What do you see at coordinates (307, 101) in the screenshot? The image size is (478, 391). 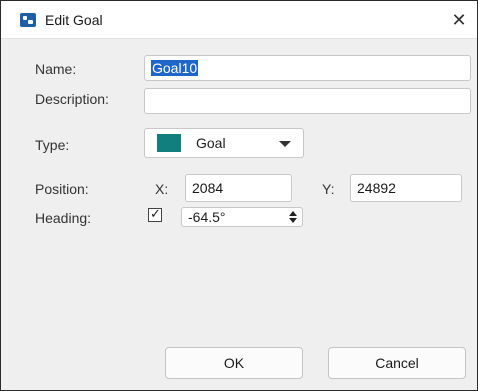 I see `description-input` at bounding box center [307, 101].